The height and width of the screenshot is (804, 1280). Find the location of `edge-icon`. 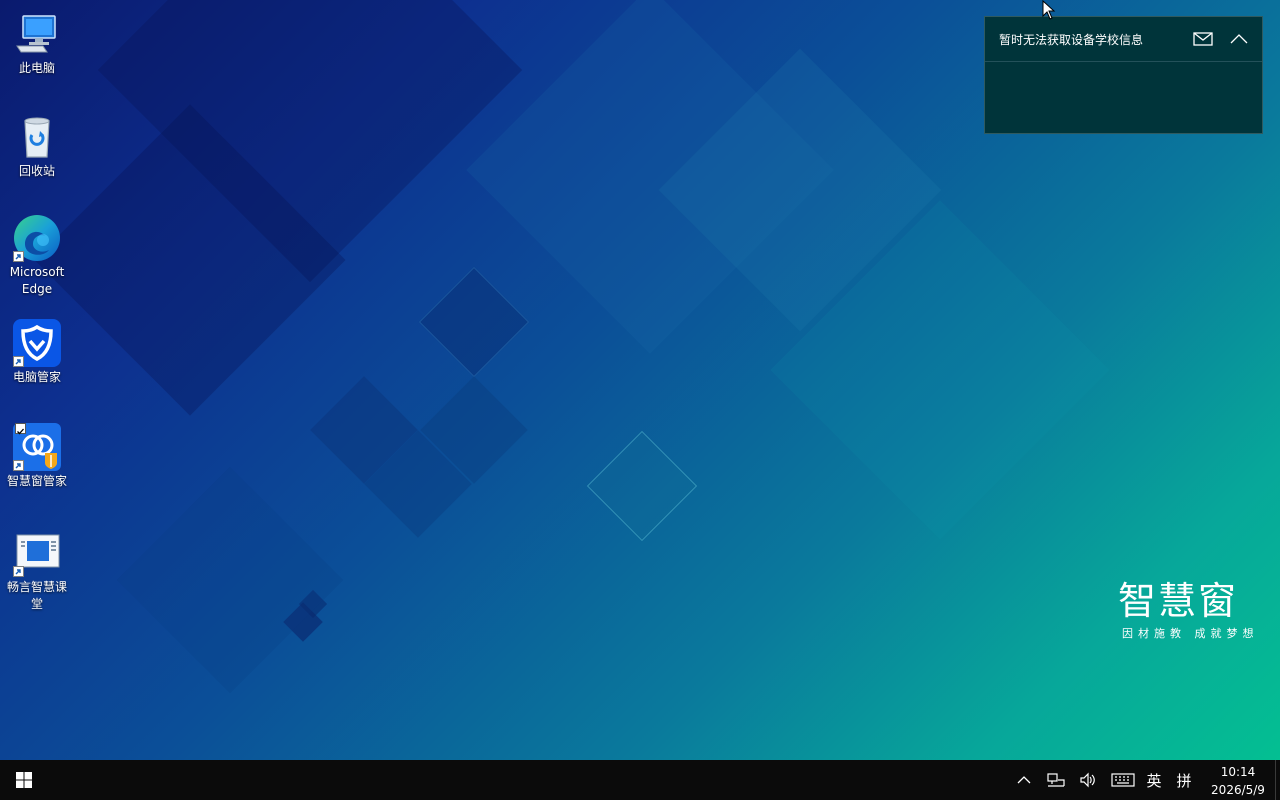

edge-icon is located at coordinates (37, 238).